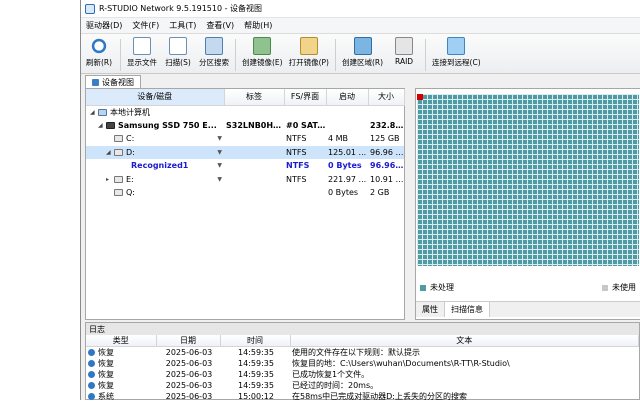  I want to click on log-date-cell: 2025-06-03, so click(188, 363).